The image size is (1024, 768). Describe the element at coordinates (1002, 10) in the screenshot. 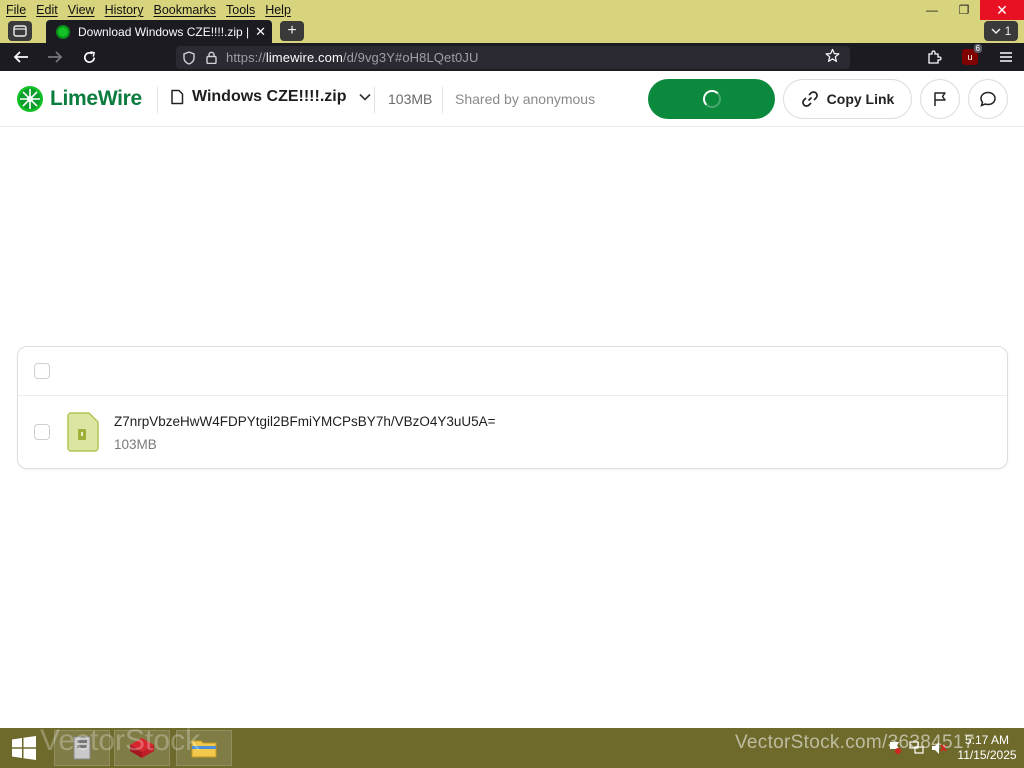

I see `close-window-button: ✕` at that location.